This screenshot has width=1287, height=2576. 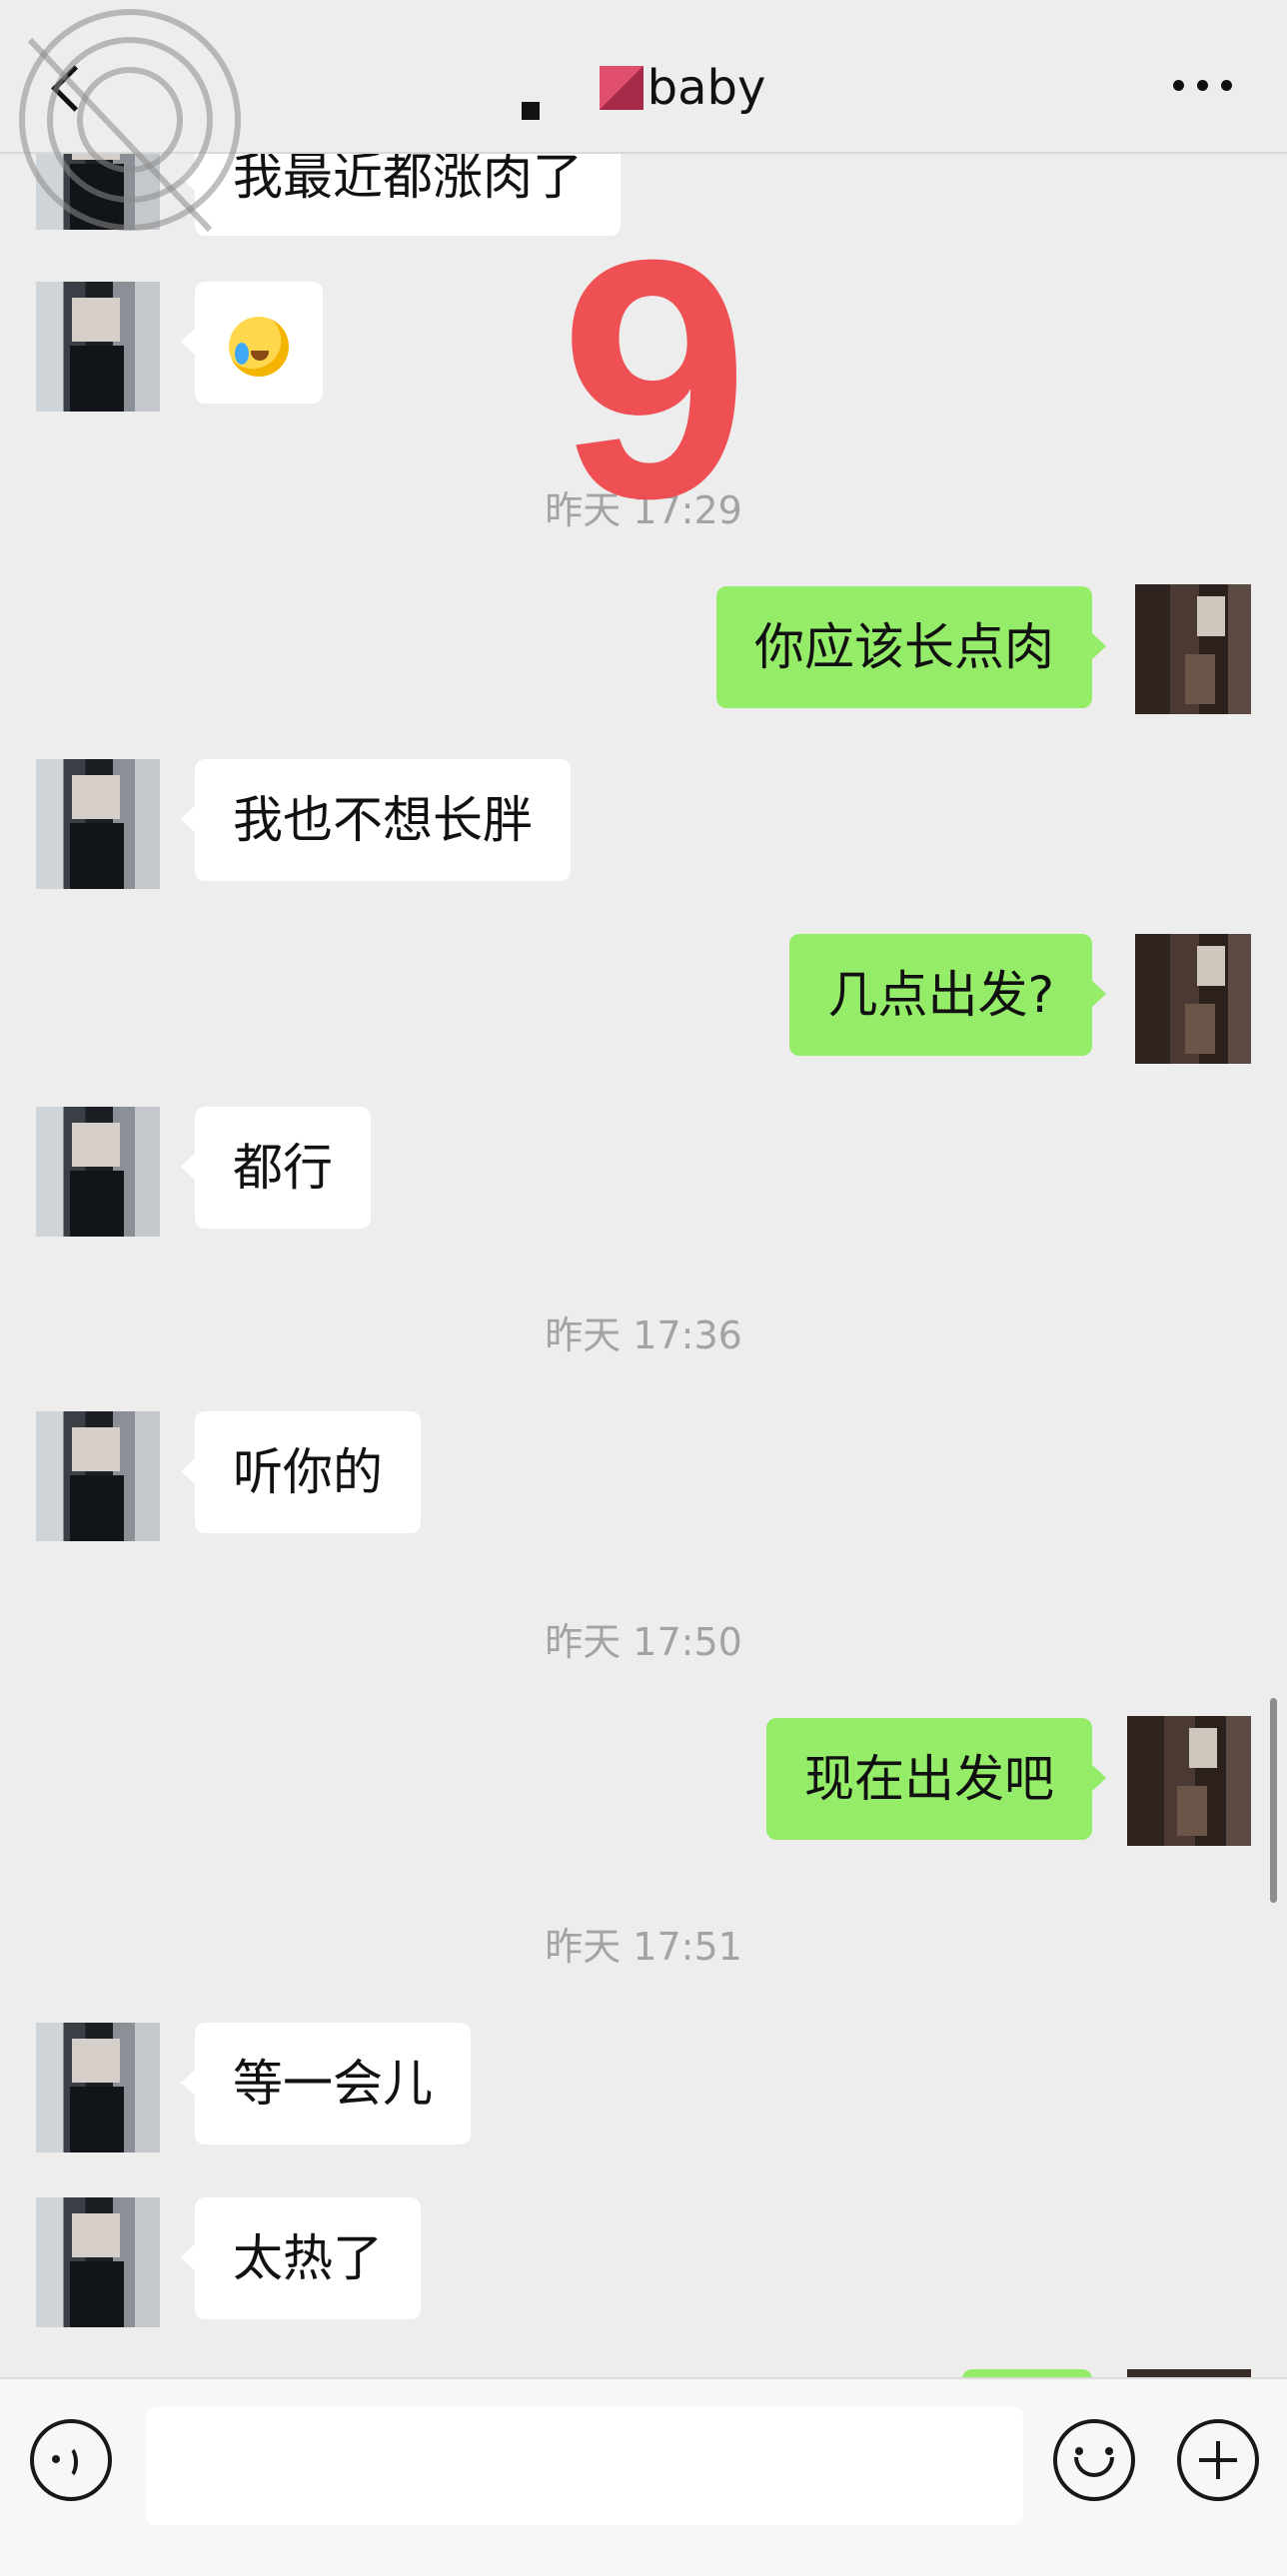 What do you see at coordinates (259, 347) in the screenshot?
I see `crying-laughing-emoji` at bounding box center [259, 347].